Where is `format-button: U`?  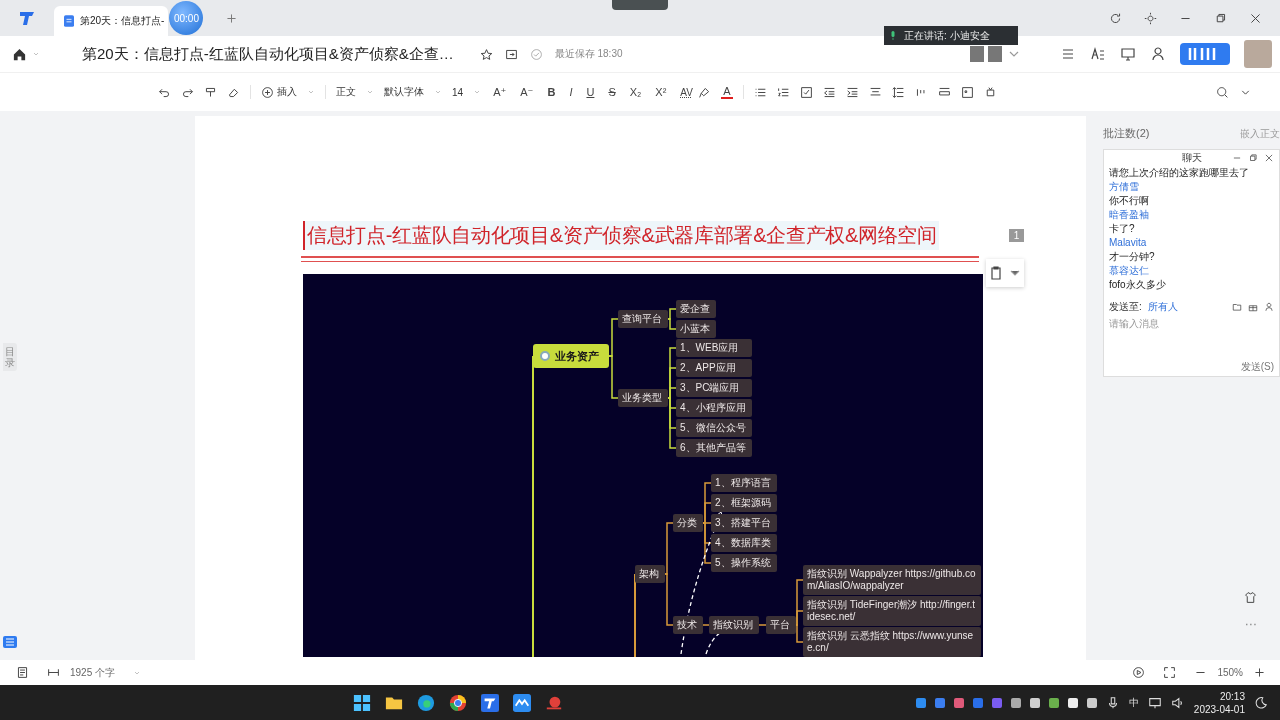
format-button: U is located at coordinates (590, 92).